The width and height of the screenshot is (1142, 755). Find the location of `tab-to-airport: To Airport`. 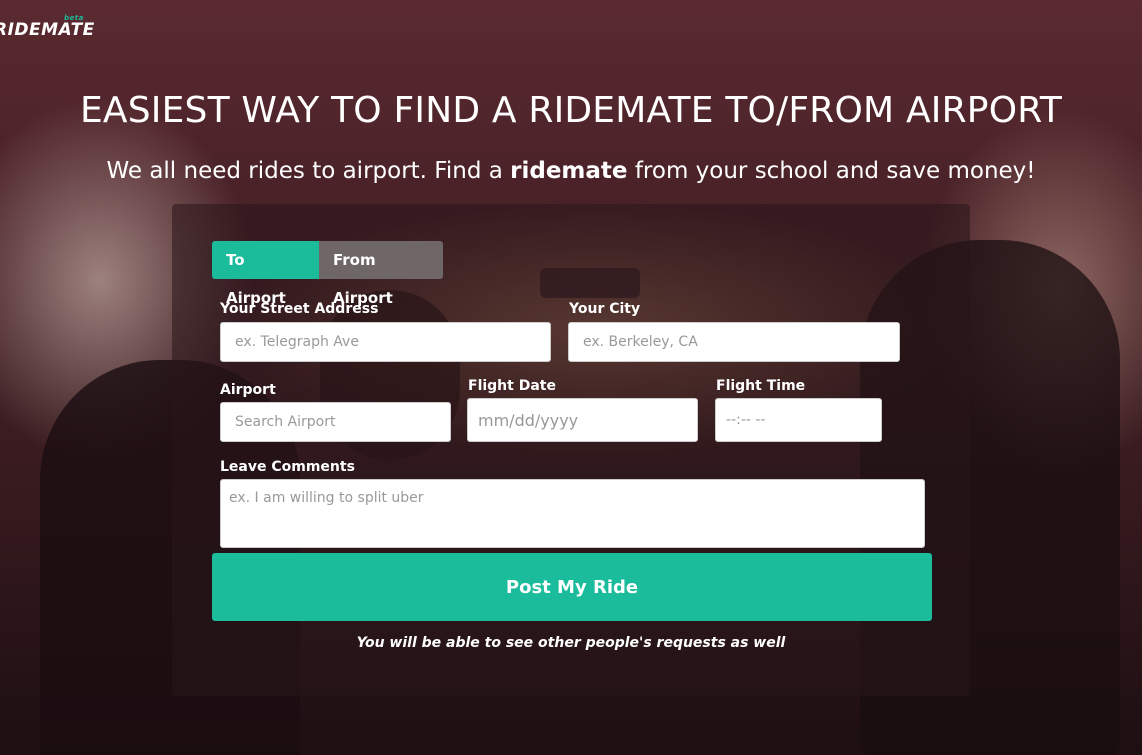

tab-to-airport: To Airport is located at coordinates (265, 274).